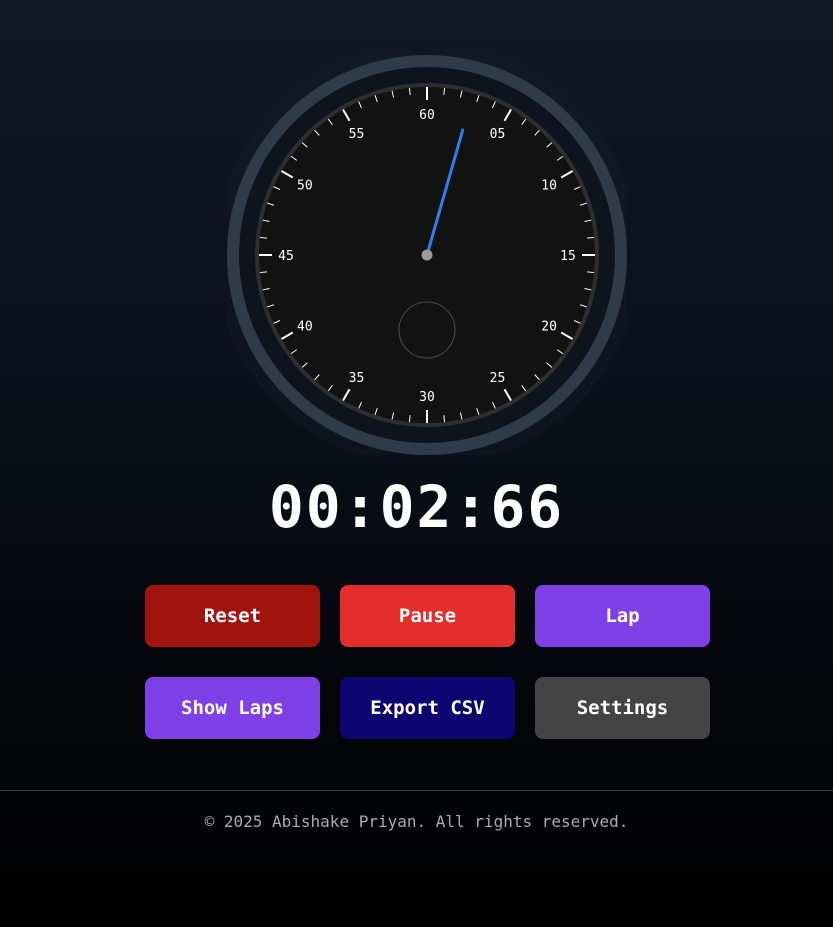 This screenshot has height=927, width=833. What do you see at coordinates (622, 616) in the screenshot?
I see `lap-button: Lap` at bounding box center [622, 616].